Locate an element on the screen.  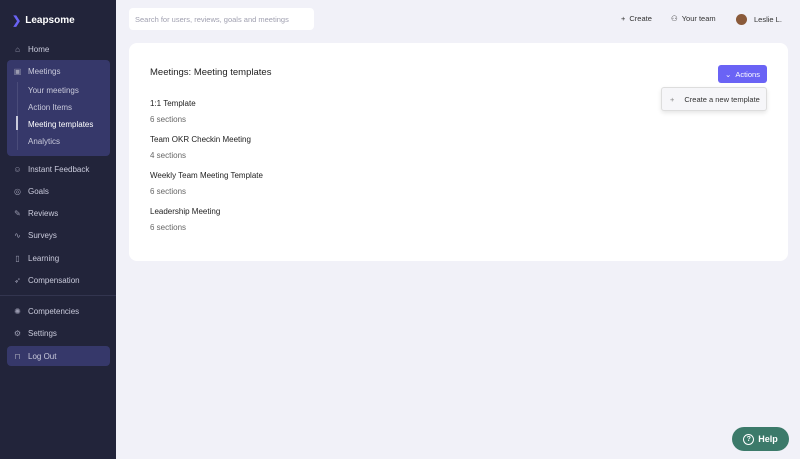
reviews-icon: ✎ is located at coordinates (17, 213).